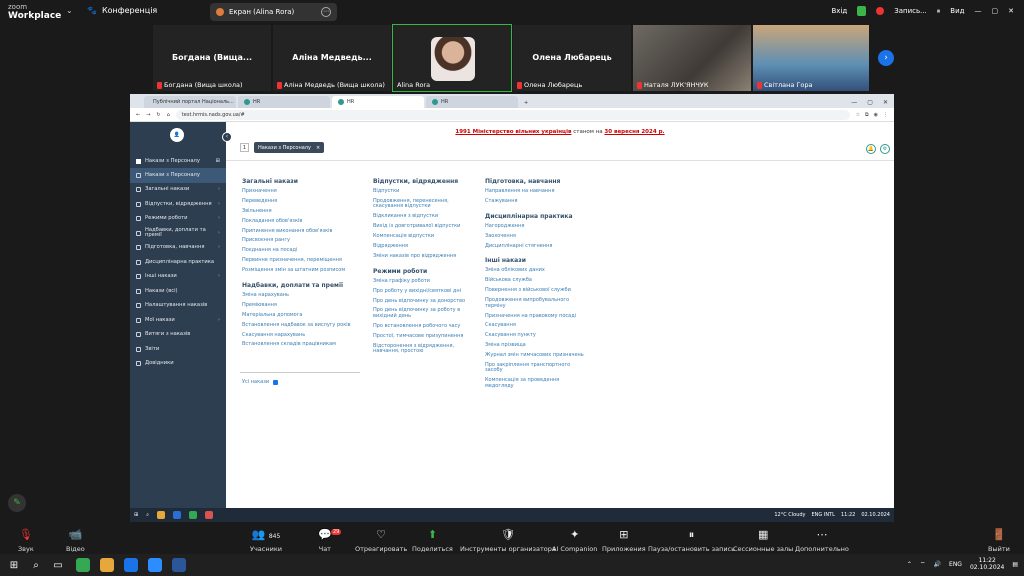 This screenshot has height=576, width=1024. What do you see at coordinates (425, 246) in the screenshot?
I see `order-link: Відрядження` at bounding box center [425, 246].